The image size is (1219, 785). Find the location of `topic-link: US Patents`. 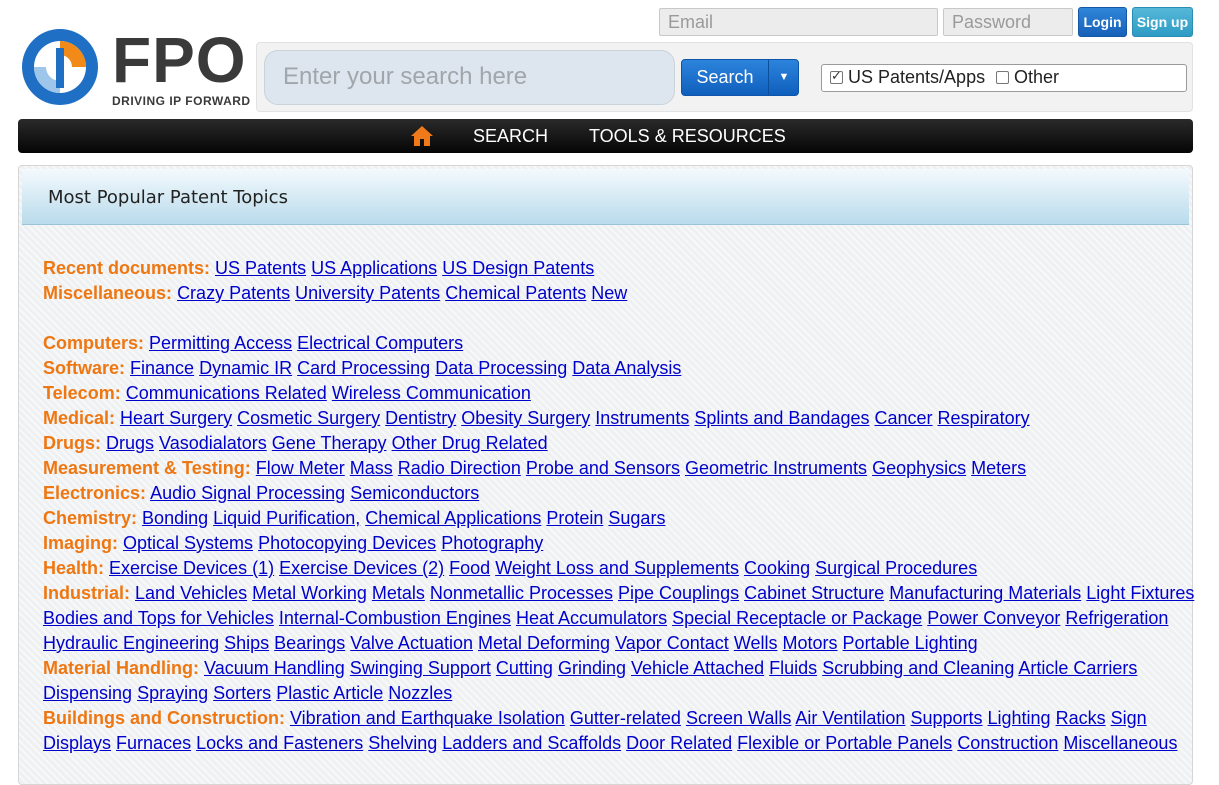

topic-link: US Patents is located at coordinates (260, 268).